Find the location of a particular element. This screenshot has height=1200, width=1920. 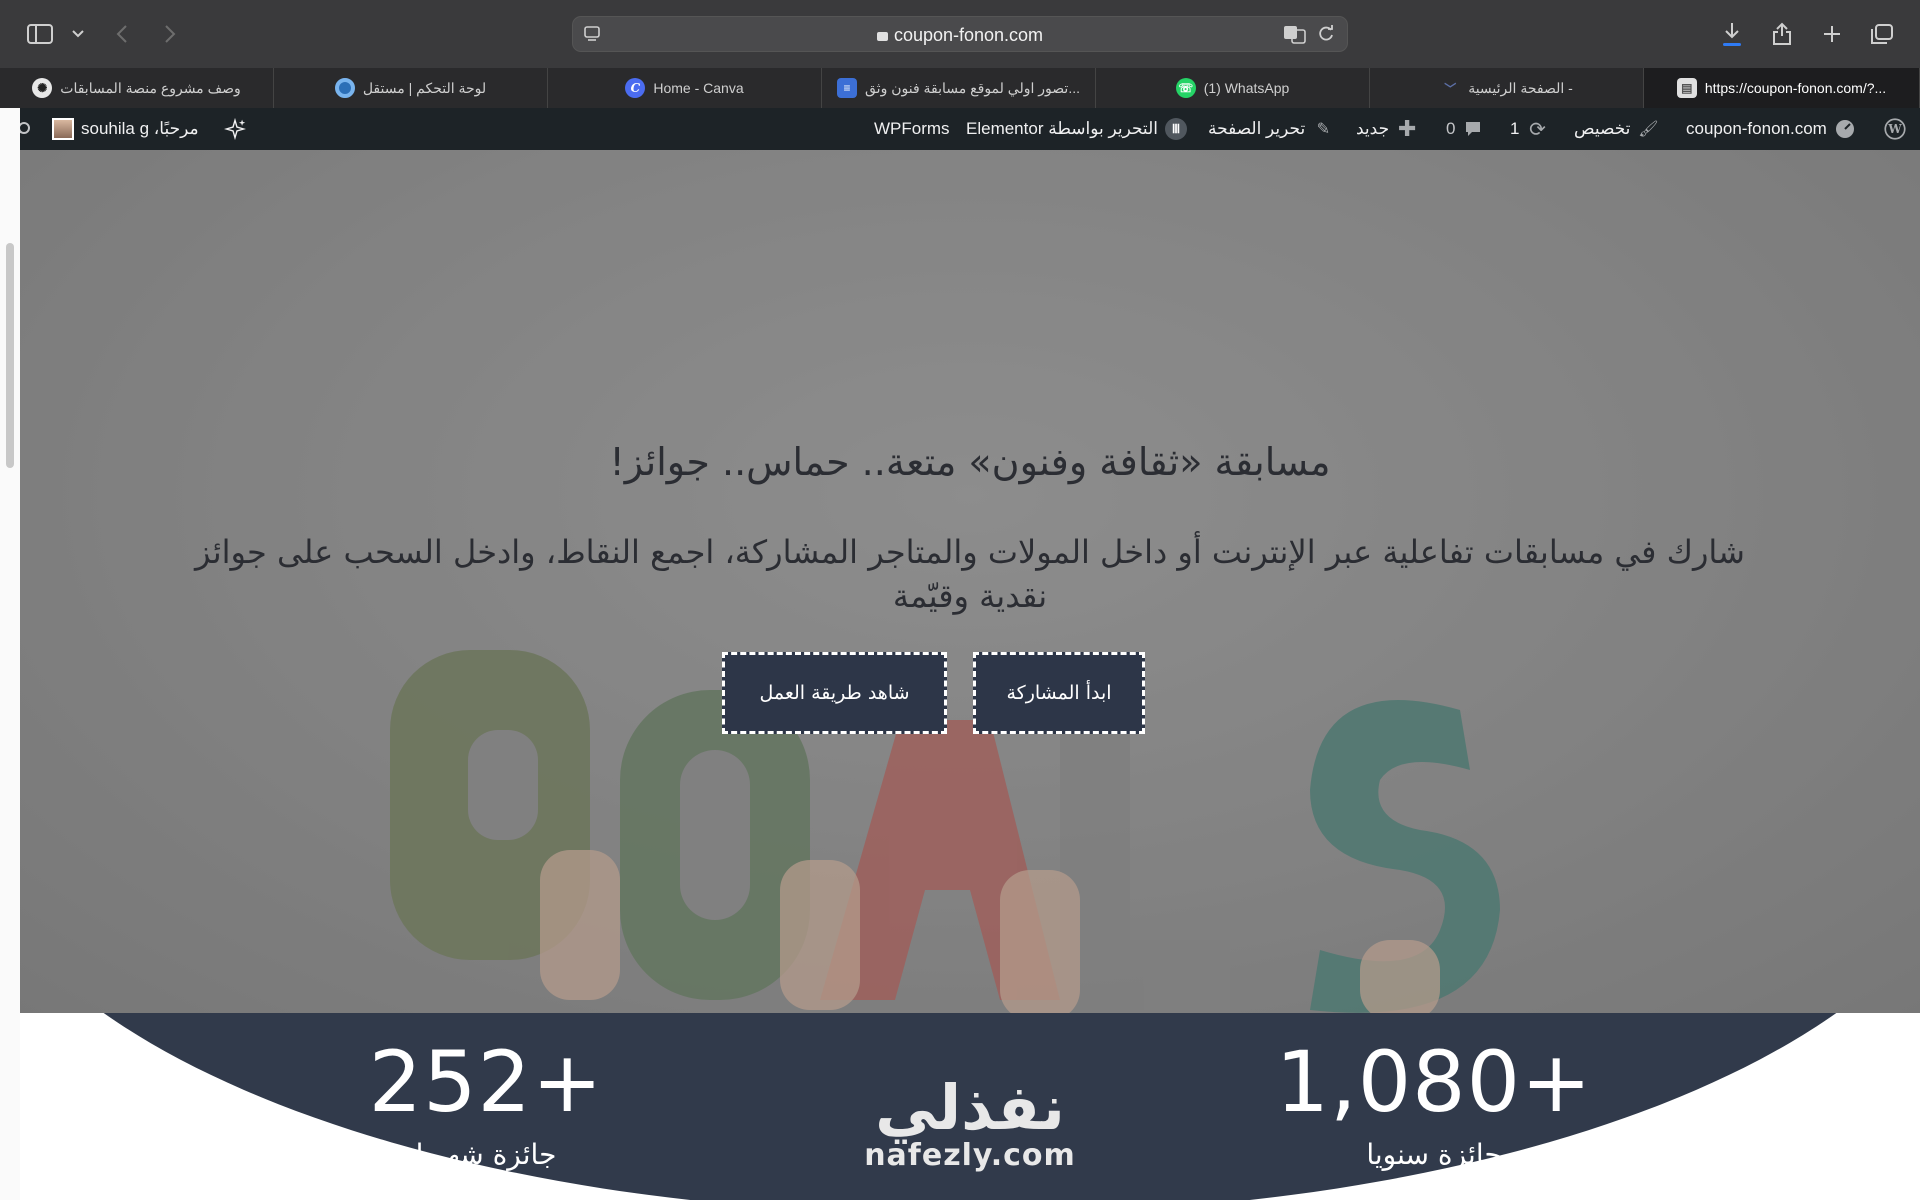

browser-toolbar: coupon-fonon.com is located at coordinates (960, 34).